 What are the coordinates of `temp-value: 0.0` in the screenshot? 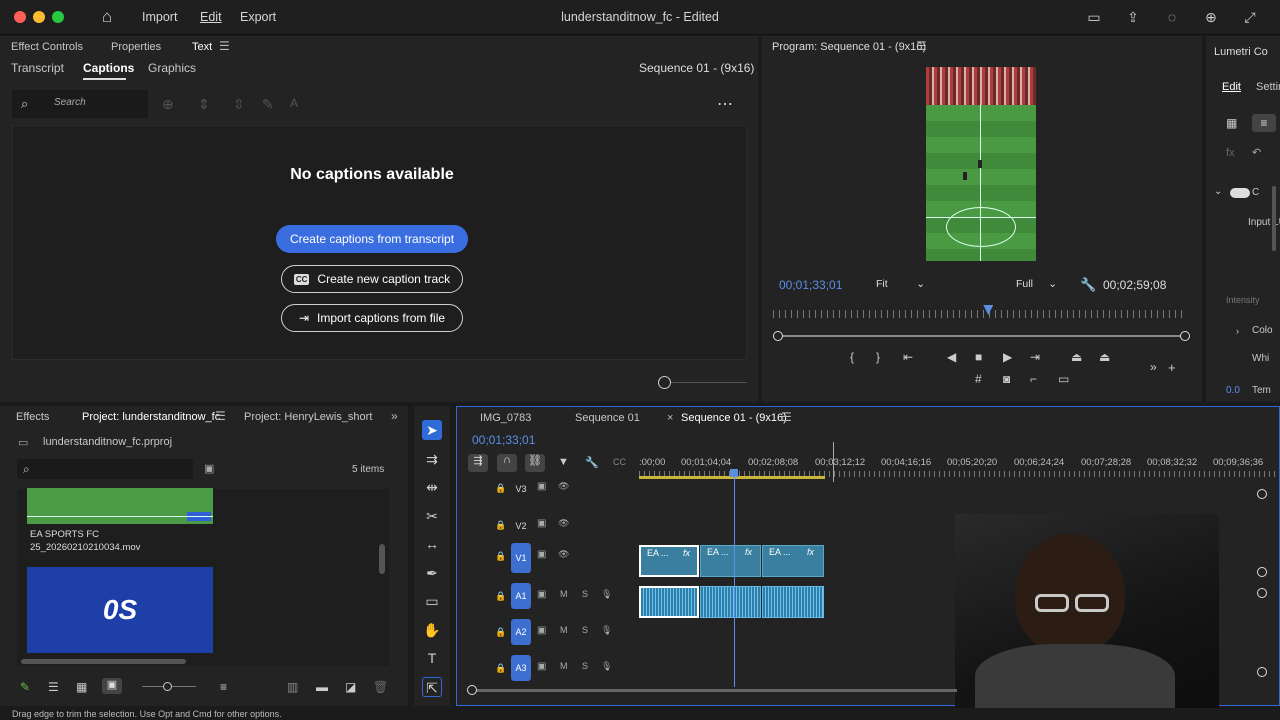 It's located at (1233, 390).